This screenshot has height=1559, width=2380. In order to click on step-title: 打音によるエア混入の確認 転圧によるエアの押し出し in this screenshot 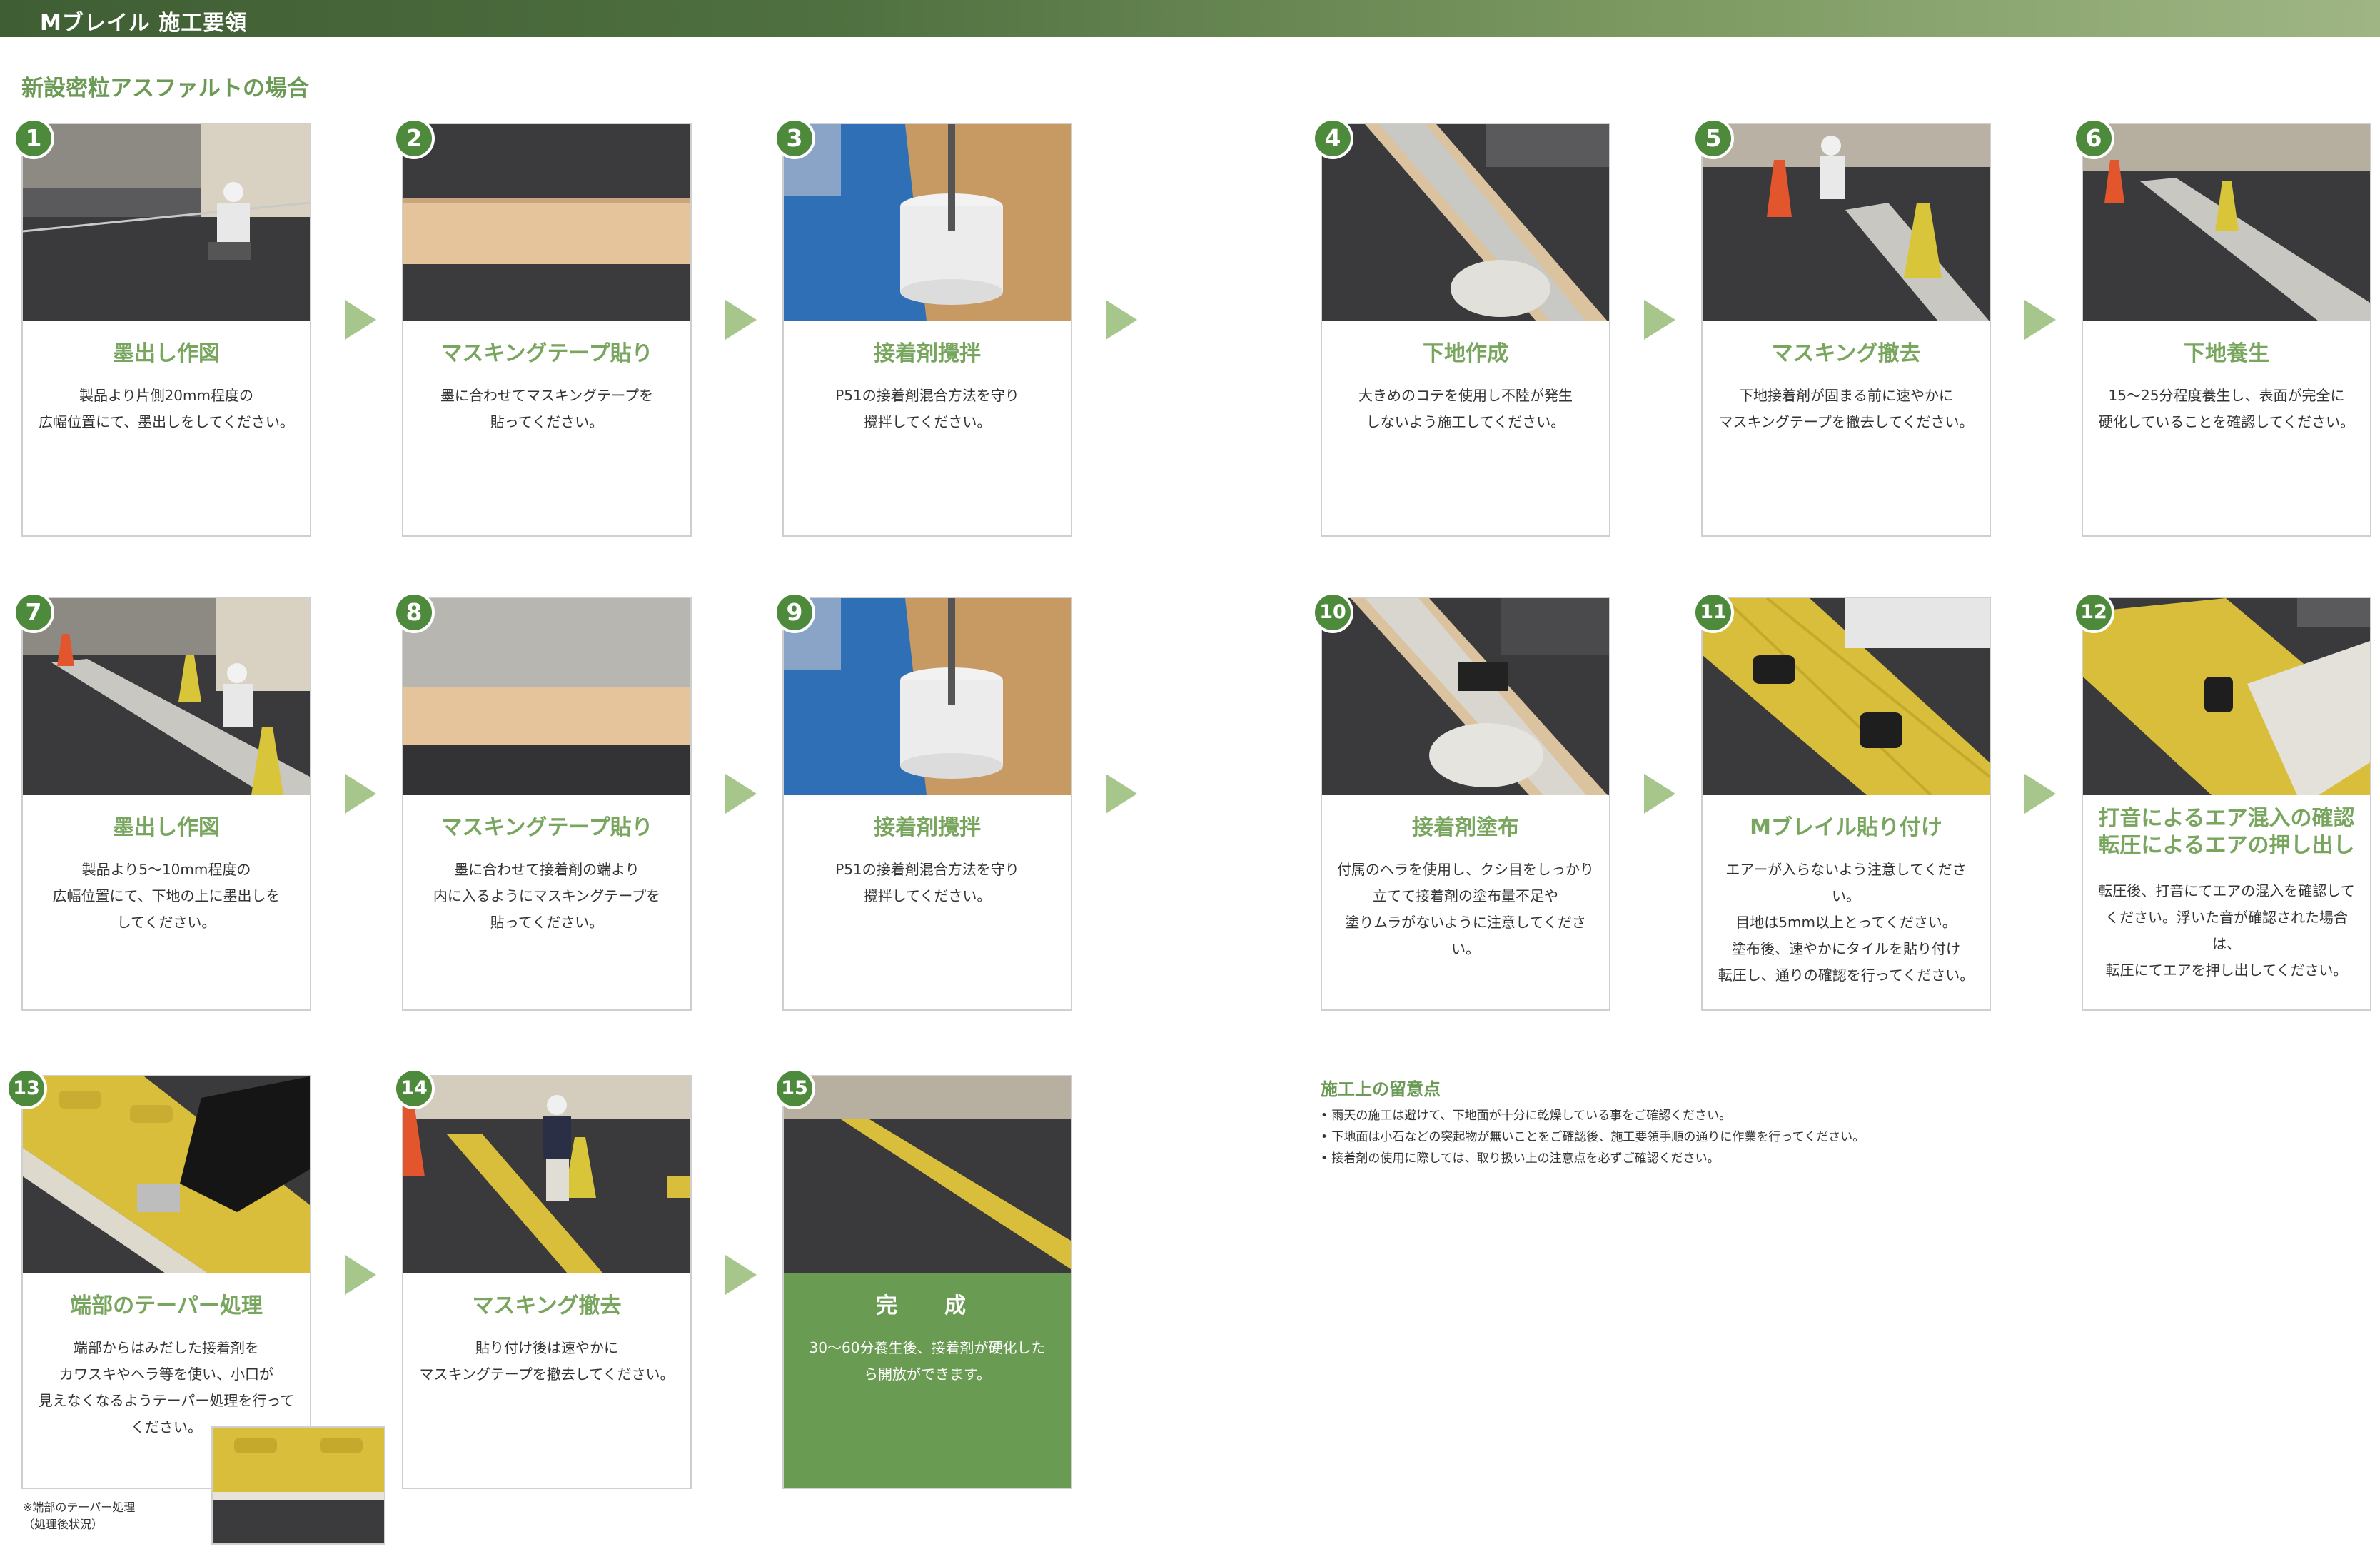, I will do `click(2226, 832)`.